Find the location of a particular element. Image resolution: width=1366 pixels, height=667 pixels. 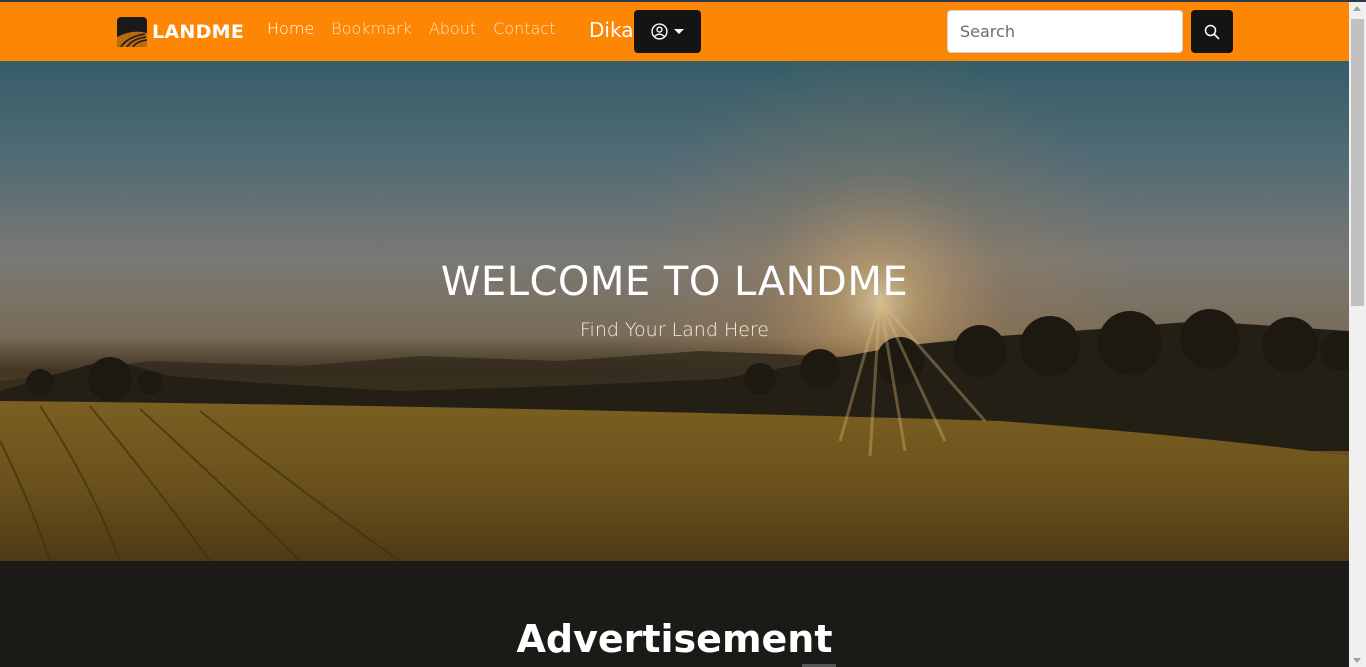

nav-item-contact: Contact is located at coordinates (524, 28).